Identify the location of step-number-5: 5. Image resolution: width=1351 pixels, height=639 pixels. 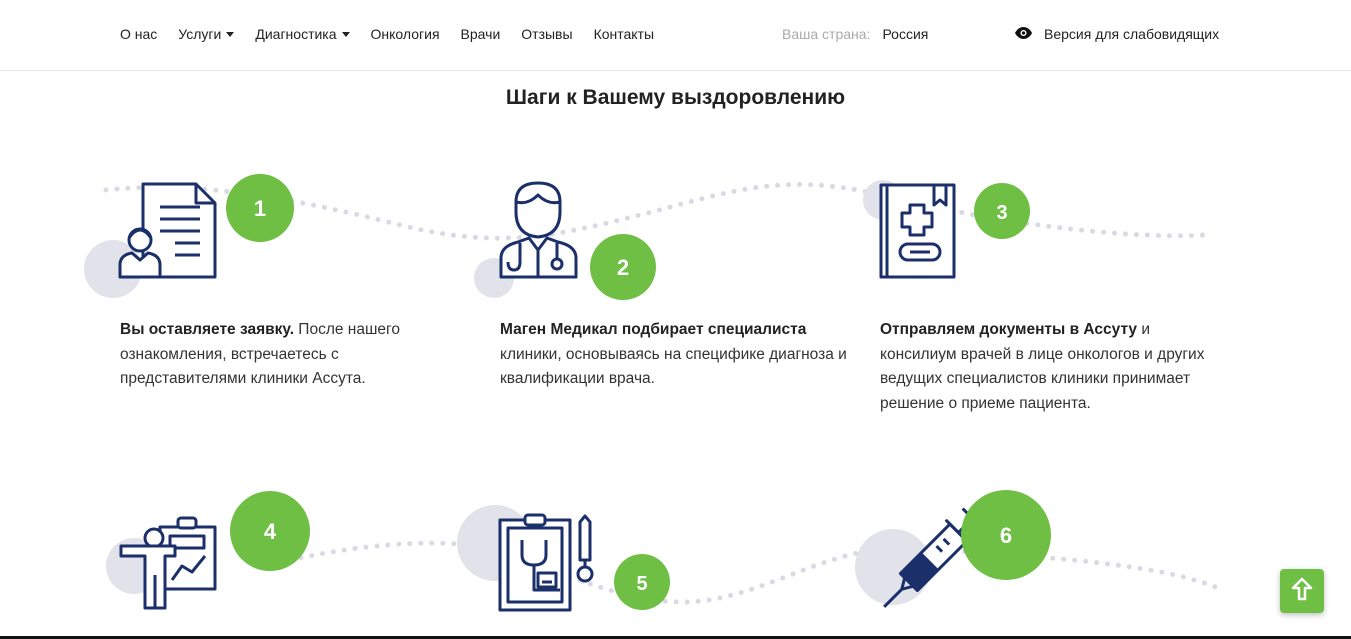
(641, 584).